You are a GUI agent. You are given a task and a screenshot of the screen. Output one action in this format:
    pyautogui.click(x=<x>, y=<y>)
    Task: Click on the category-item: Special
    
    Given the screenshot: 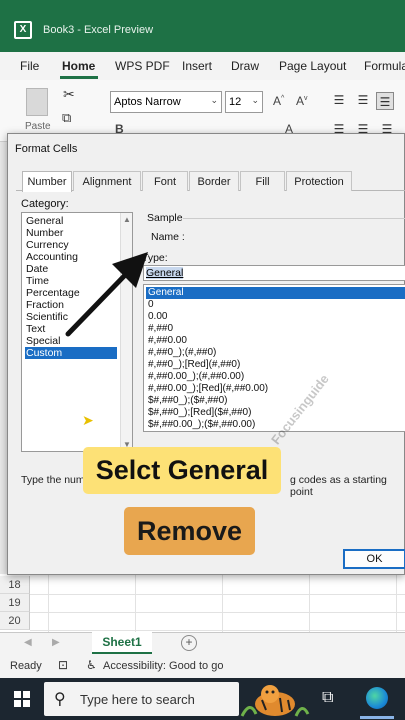 What is the action you would take?
    pyautogui.click(x=71, y=341)
    